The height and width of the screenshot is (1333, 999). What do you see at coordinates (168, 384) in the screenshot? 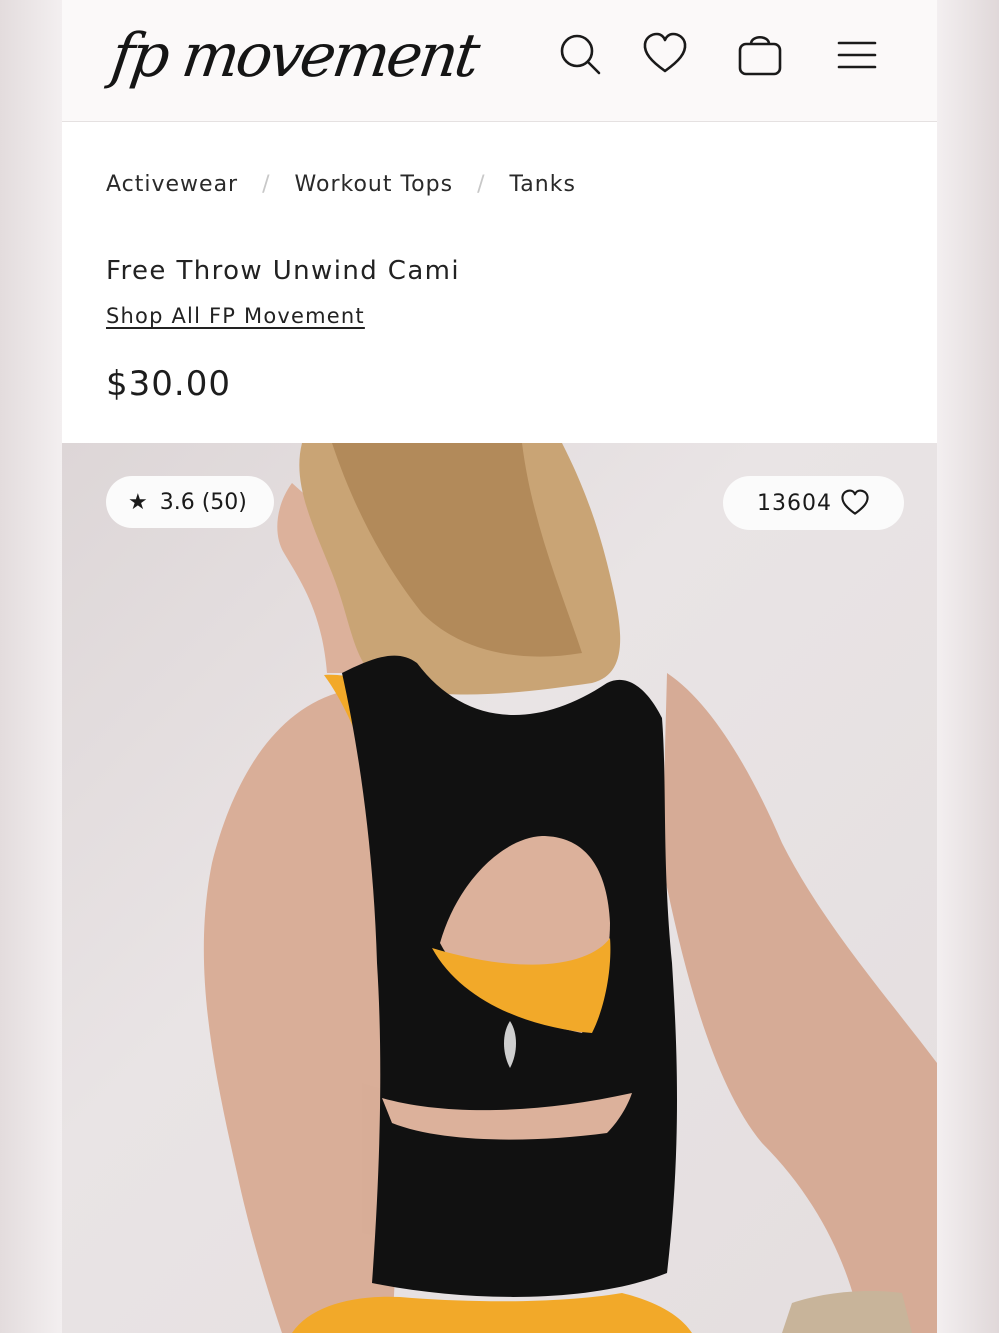
I see `product-price: $30.00` at bounding box center [168, 384].